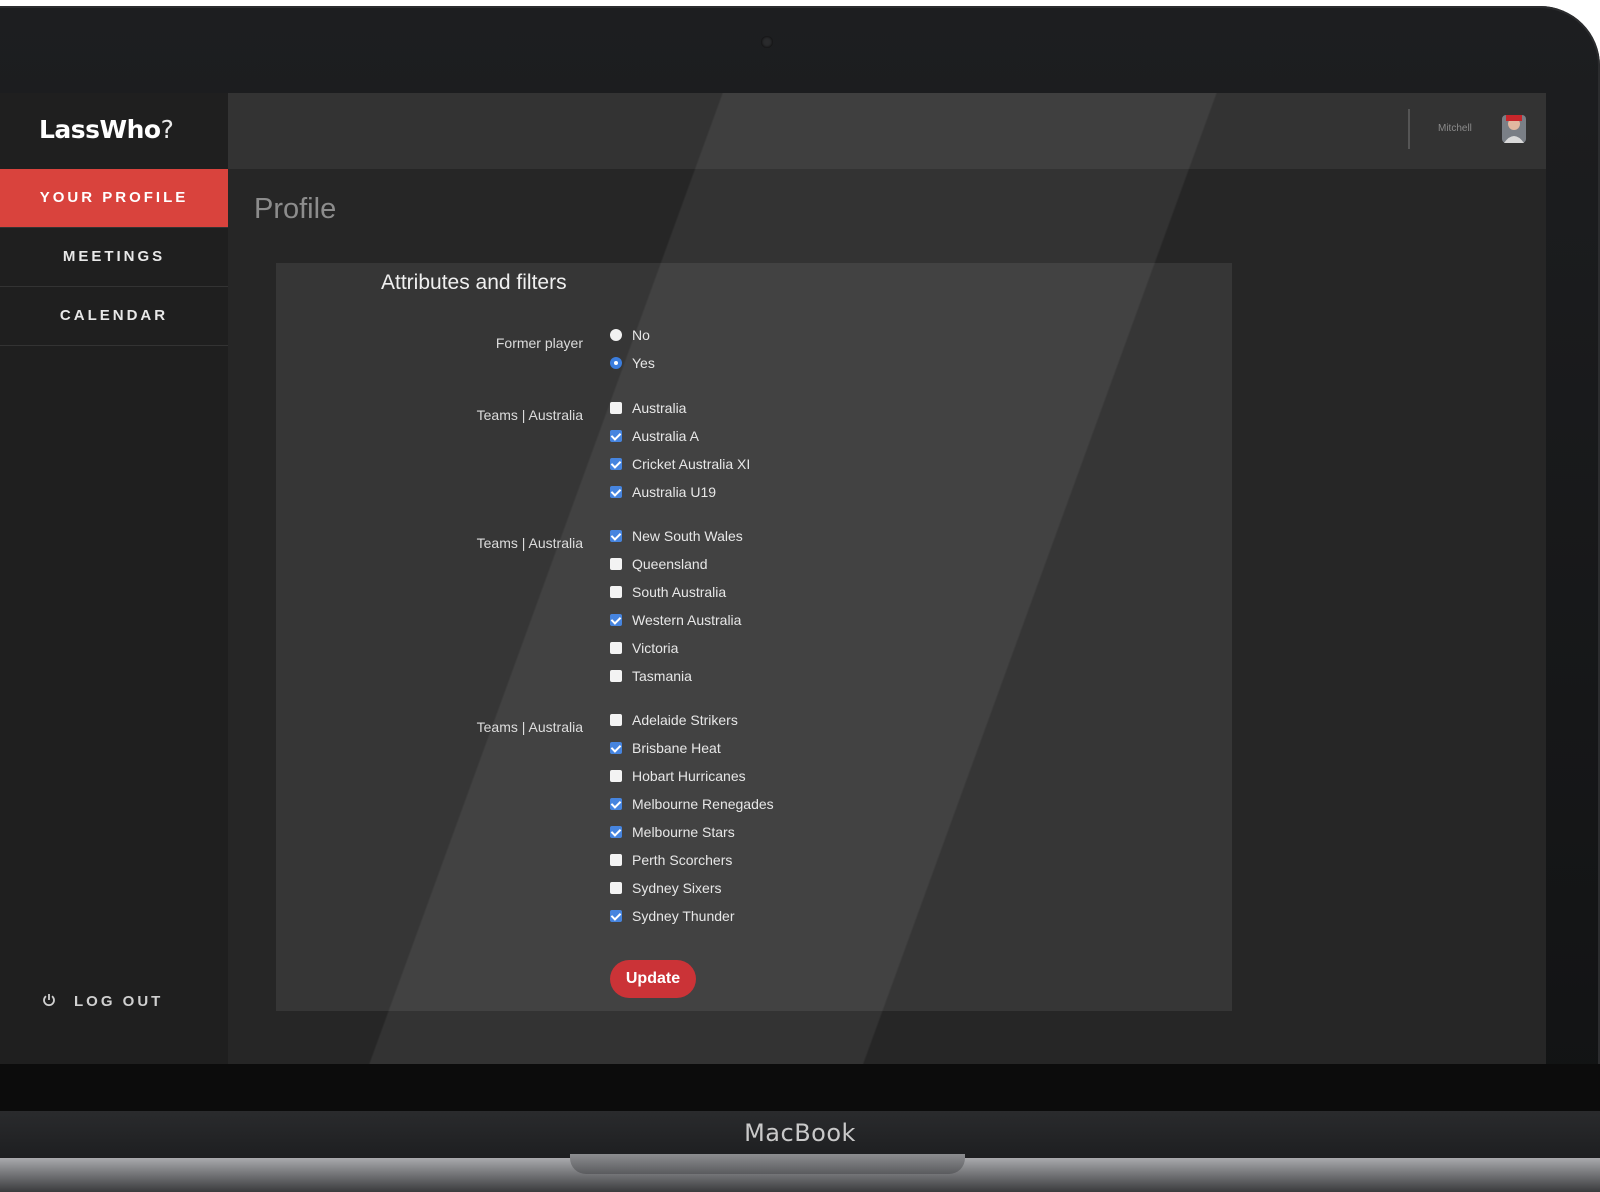 The width and height of the screenshot is (1600, 1192). I want to click on sidebar-nav: YOUR PROFILE MEETINGS CALENDAR, so click(114, 257).